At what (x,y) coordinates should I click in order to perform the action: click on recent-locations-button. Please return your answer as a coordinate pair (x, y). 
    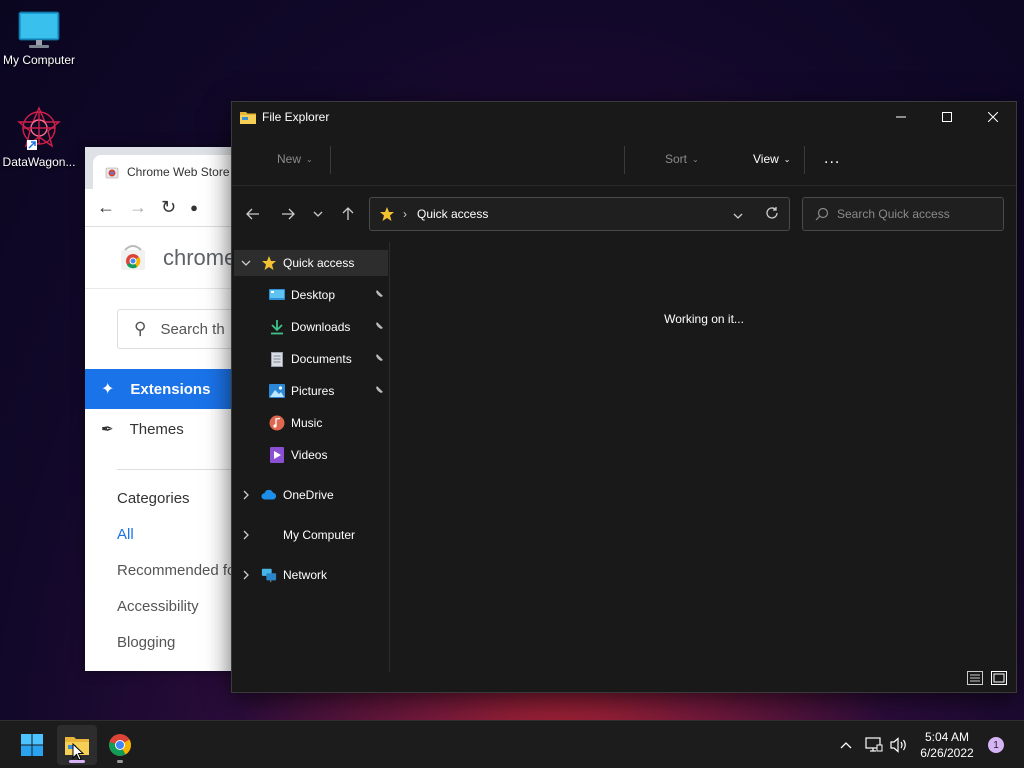
    Looking at the image, I should click on (318, 214).